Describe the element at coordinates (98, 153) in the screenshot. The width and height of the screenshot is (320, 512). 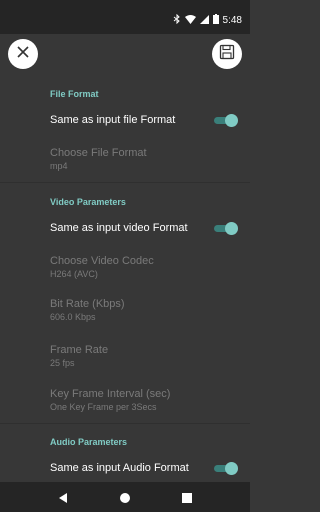
I see `choose-file-format-label: Choose File Format` at that location.